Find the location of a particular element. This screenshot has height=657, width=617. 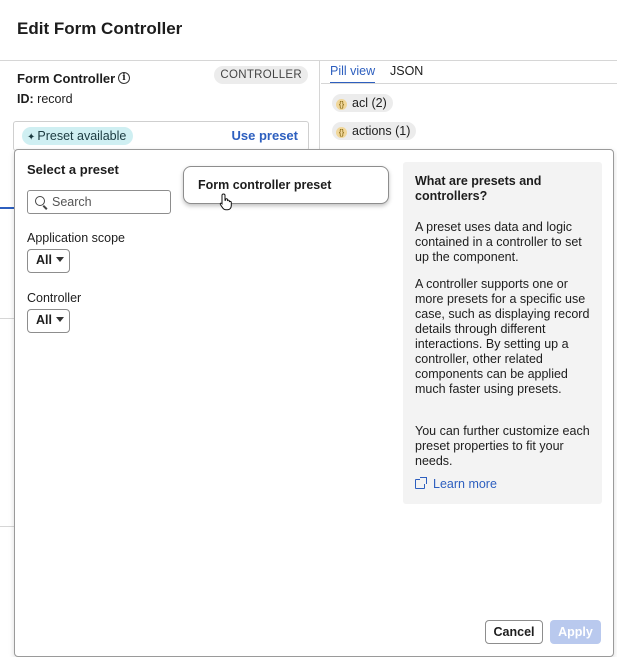

pill-actions: {} actions (1) is located at coordinates (374, 131).